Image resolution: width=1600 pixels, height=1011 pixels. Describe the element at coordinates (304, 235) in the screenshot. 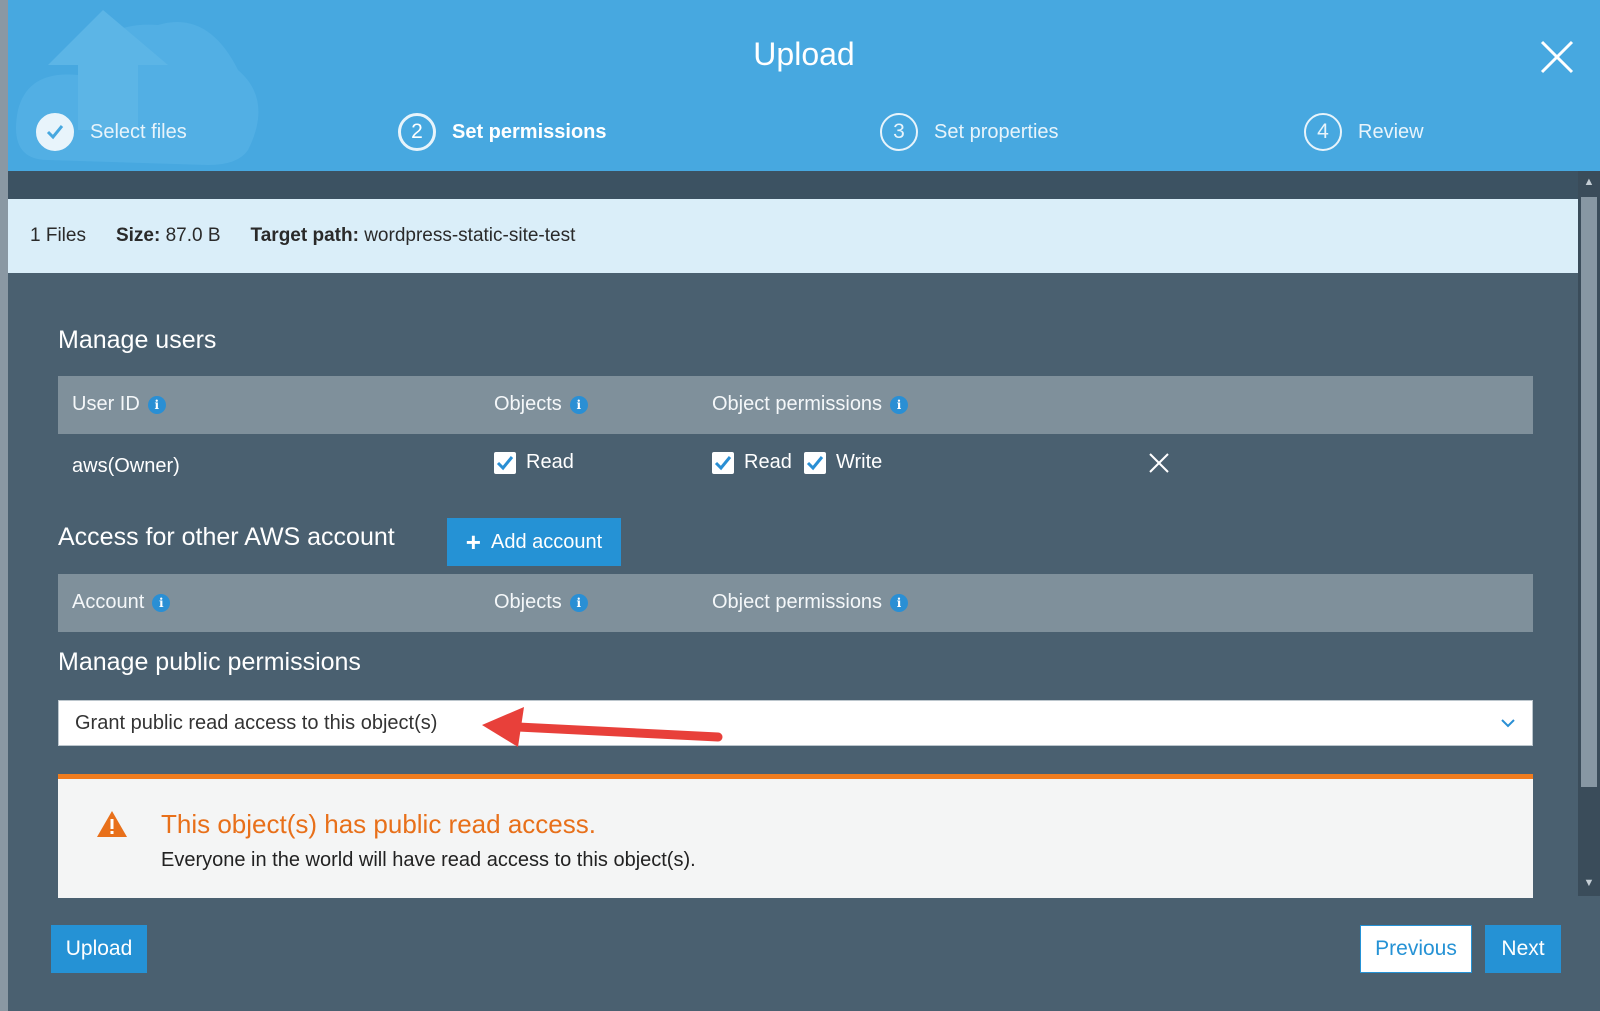

I see `target-path-label: Target path:` at that location.